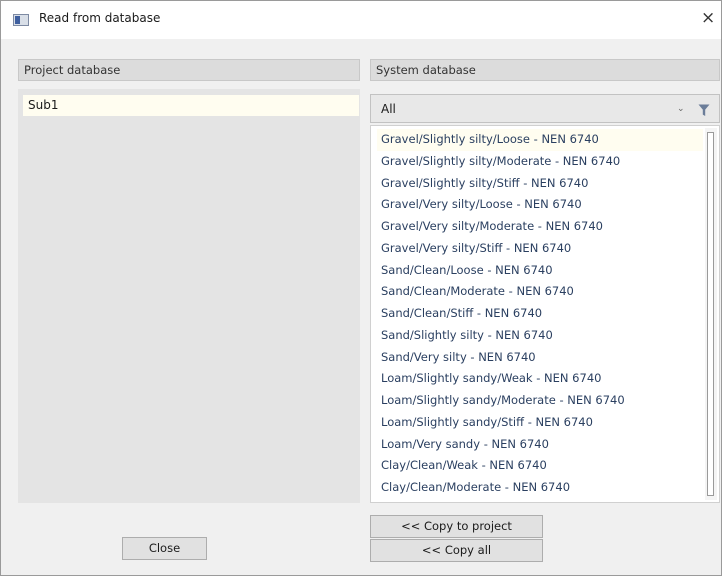 The width and height of the screenshot is (722, 576). I want to click on list-item: Loam/Slightly sandy/Stiff - NEN 6740, so click(540, 423).